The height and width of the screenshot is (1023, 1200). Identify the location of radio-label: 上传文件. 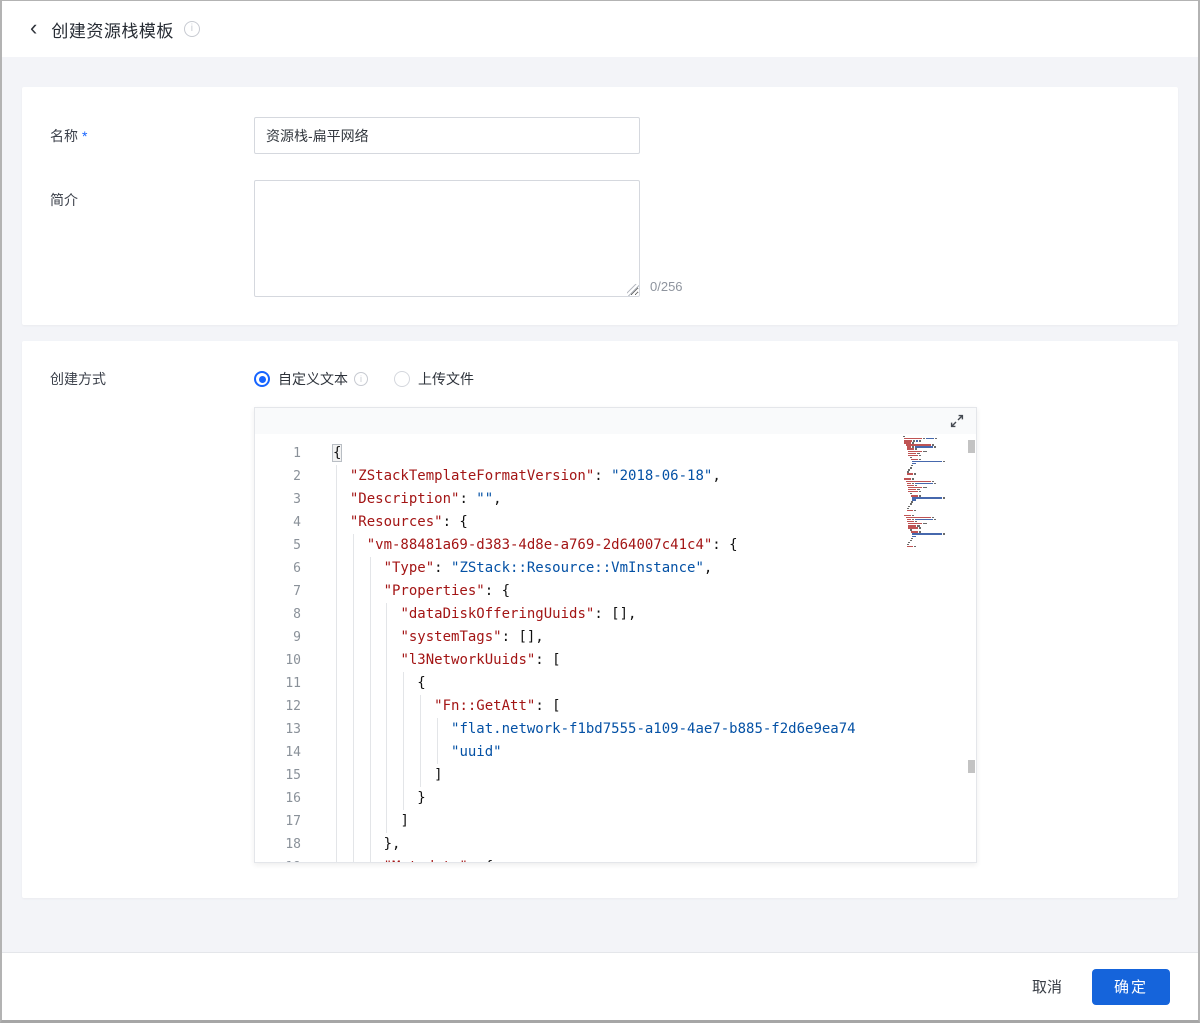
(446, 379).